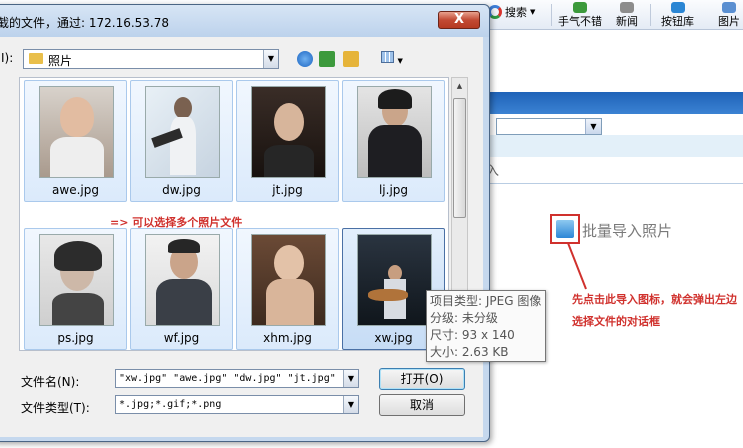 The width and height of the screenshot is (743, 448). What do you see at coordinates (486, 301) in the screenshot?
I see `tooltip-type: 项目类型: JPEG 图像` at bounding box center [486, 301].